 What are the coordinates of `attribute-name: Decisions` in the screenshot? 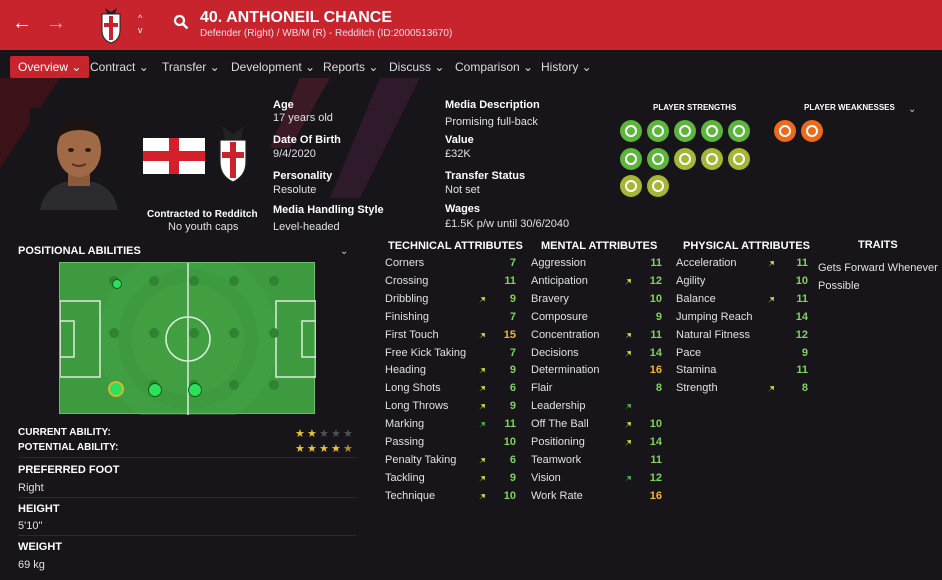 It's located at (555, 352).